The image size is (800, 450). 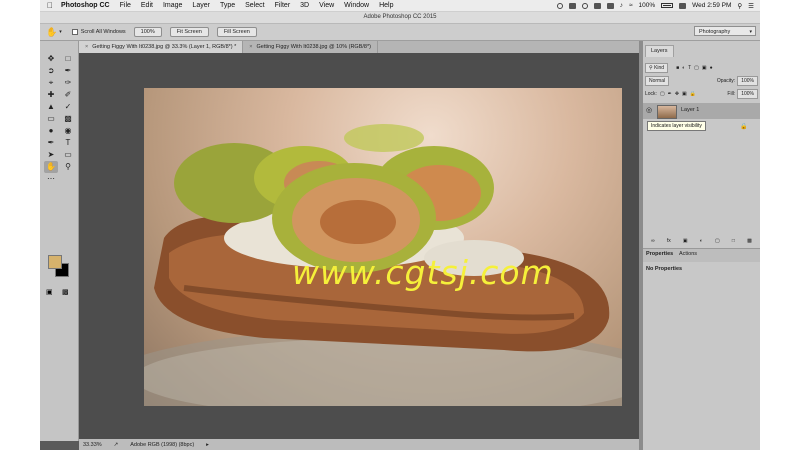 I want to click on menu-edit: Edit, so click(x=147, y=5).